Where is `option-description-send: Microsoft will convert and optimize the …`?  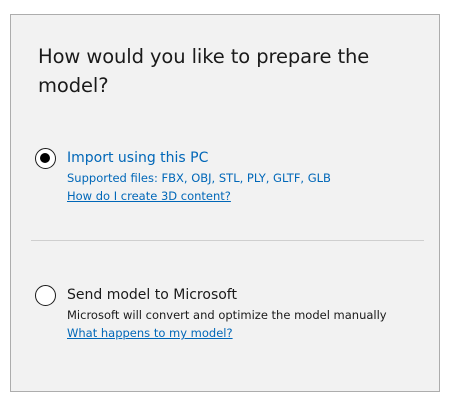 option-description-send: Microsoft will convert and optimize the … is located at coordinates (227, 315).